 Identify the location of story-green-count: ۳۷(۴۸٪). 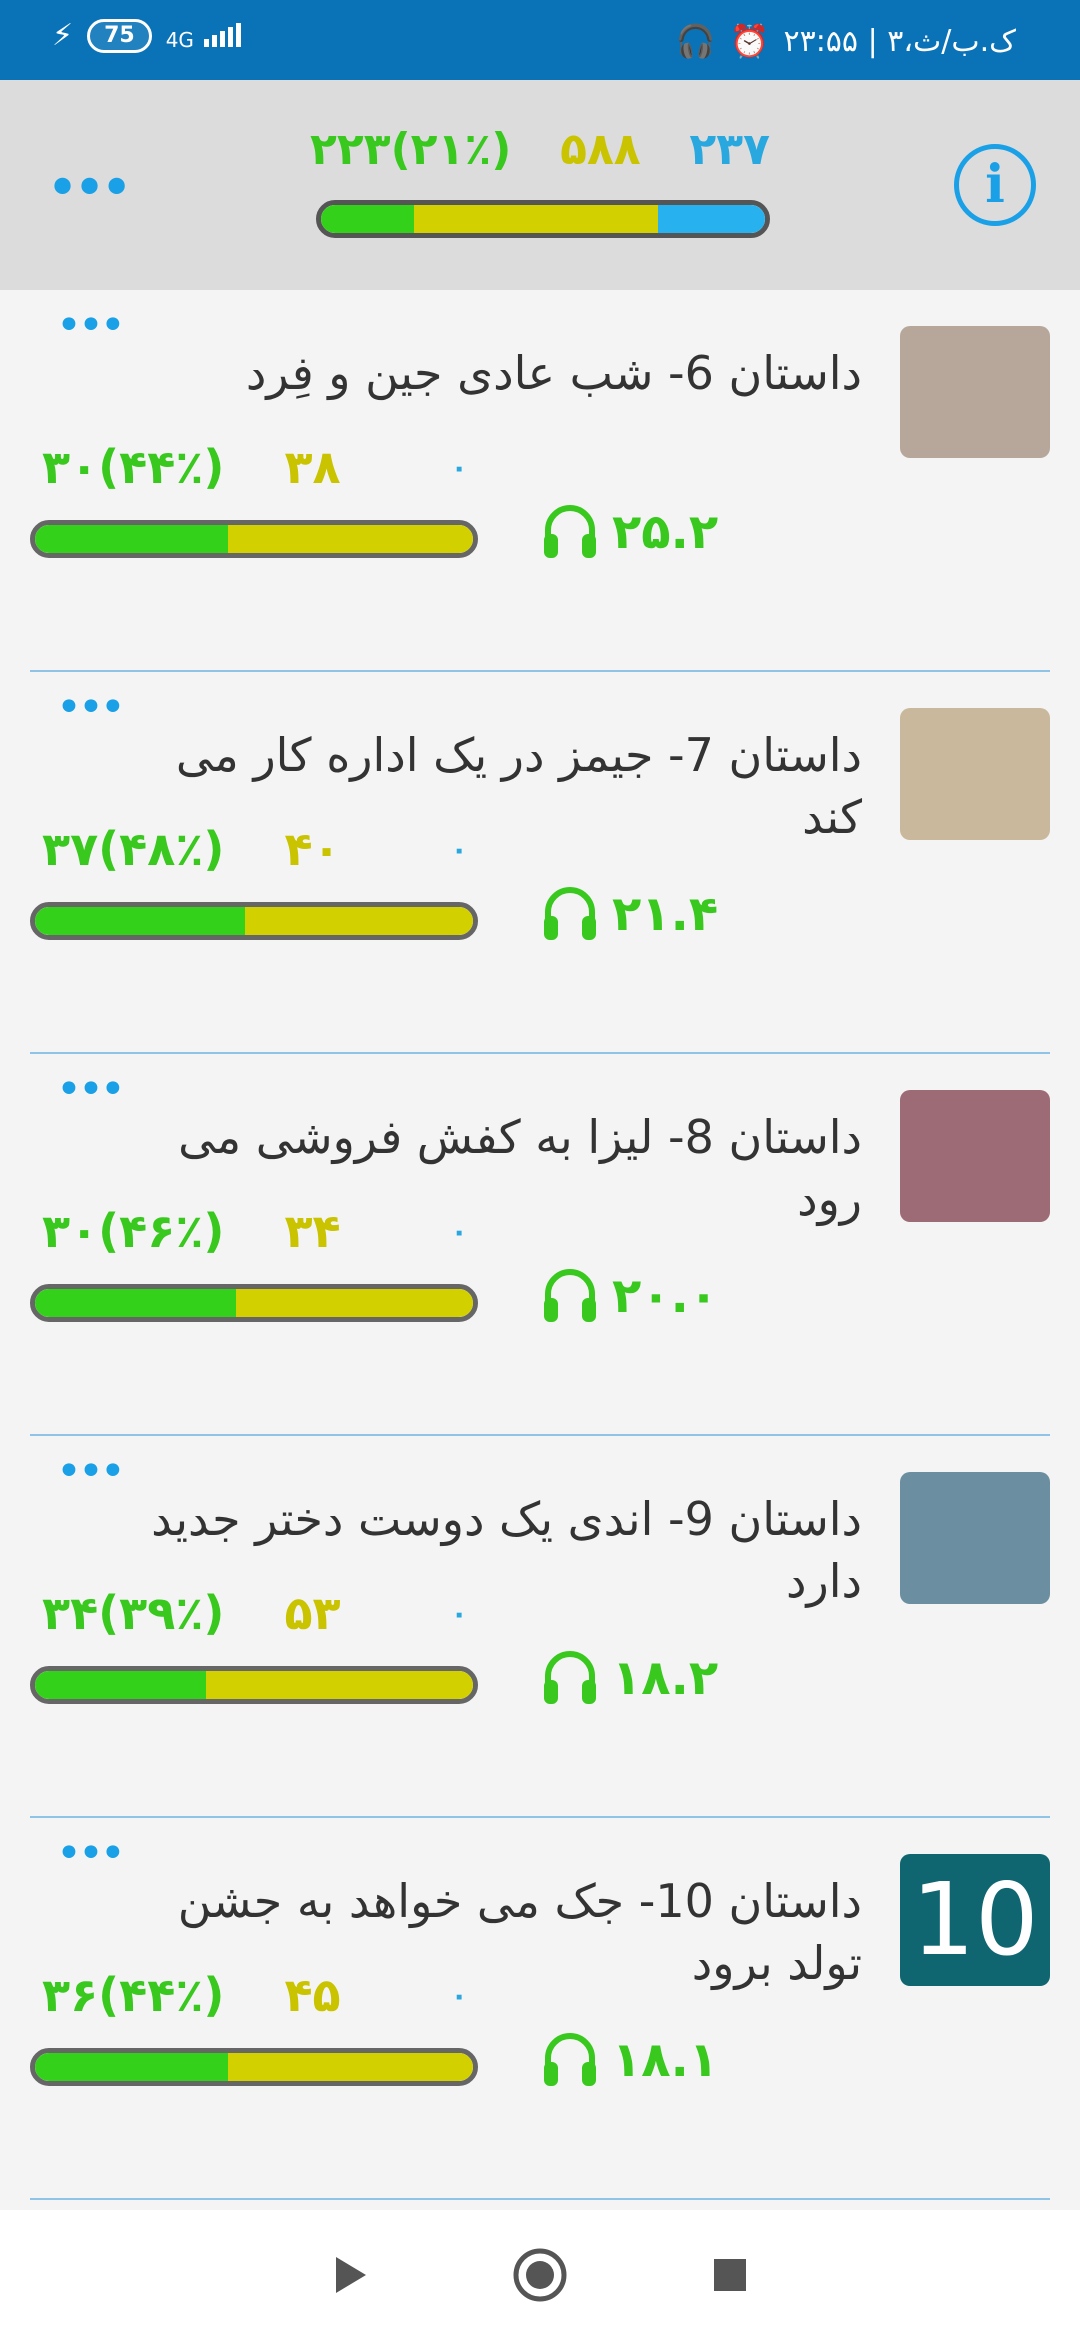
(133, 849).